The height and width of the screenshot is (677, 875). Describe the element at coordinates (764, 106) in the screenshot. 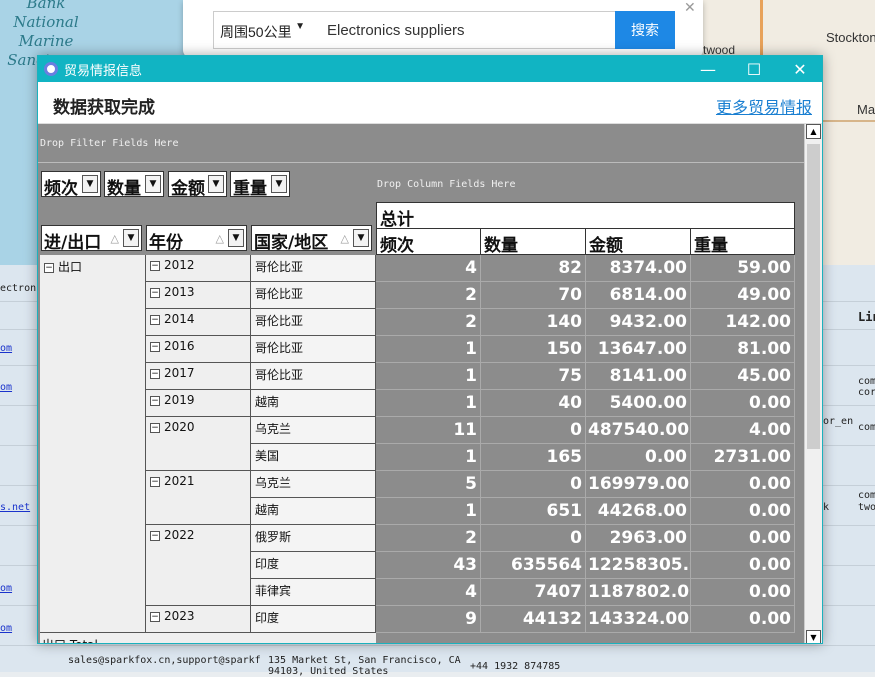

I see `more-trade-info-link: 更多贸易情报` at that location.